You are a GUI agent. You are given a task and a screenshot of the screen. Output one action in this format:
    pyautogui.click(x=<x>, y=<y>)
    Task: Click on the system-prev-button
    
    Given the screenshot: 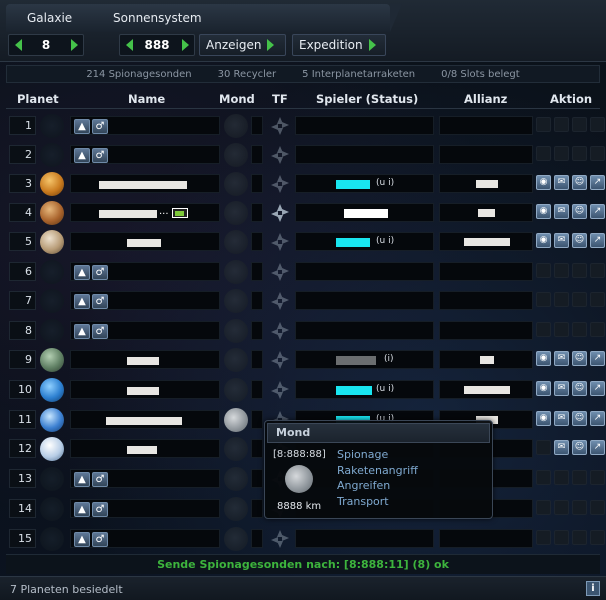 What is the action you would take?
    pyautogui.click(x=129, y=45)
    